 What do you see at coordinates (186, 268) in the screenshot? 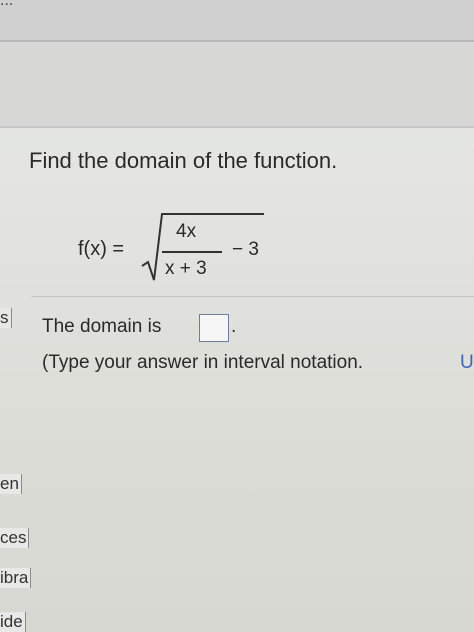
I see `fraction-denominator: x + 3` at bounding box center [186, 268].